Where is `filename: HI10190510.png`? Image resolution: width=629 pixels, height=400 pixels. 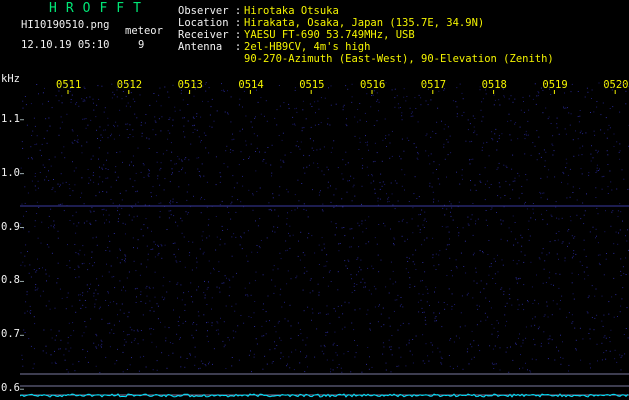
filename: HI10190510.png is located at coordinates (65, 25).